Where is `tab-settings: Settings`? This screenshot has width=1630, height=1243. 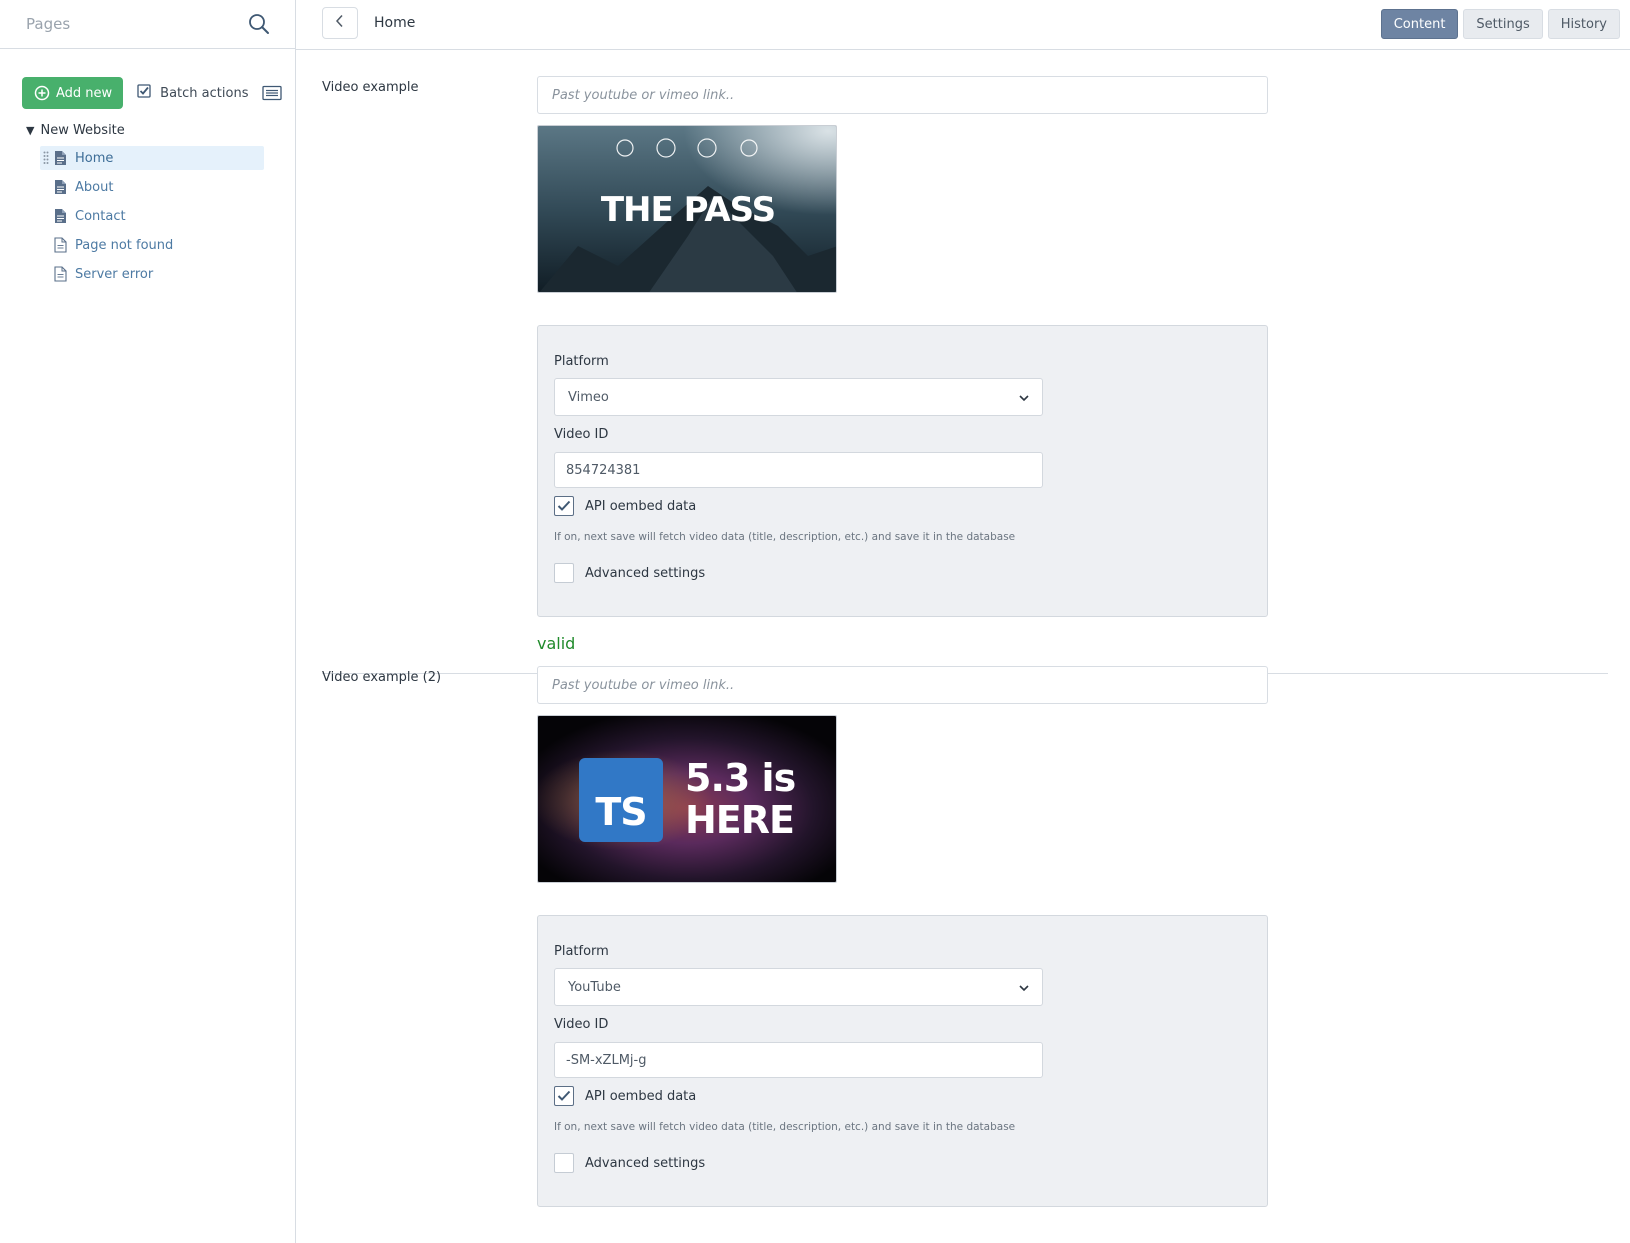
tab-settings: Settings is located at coordinates (1503, 24).